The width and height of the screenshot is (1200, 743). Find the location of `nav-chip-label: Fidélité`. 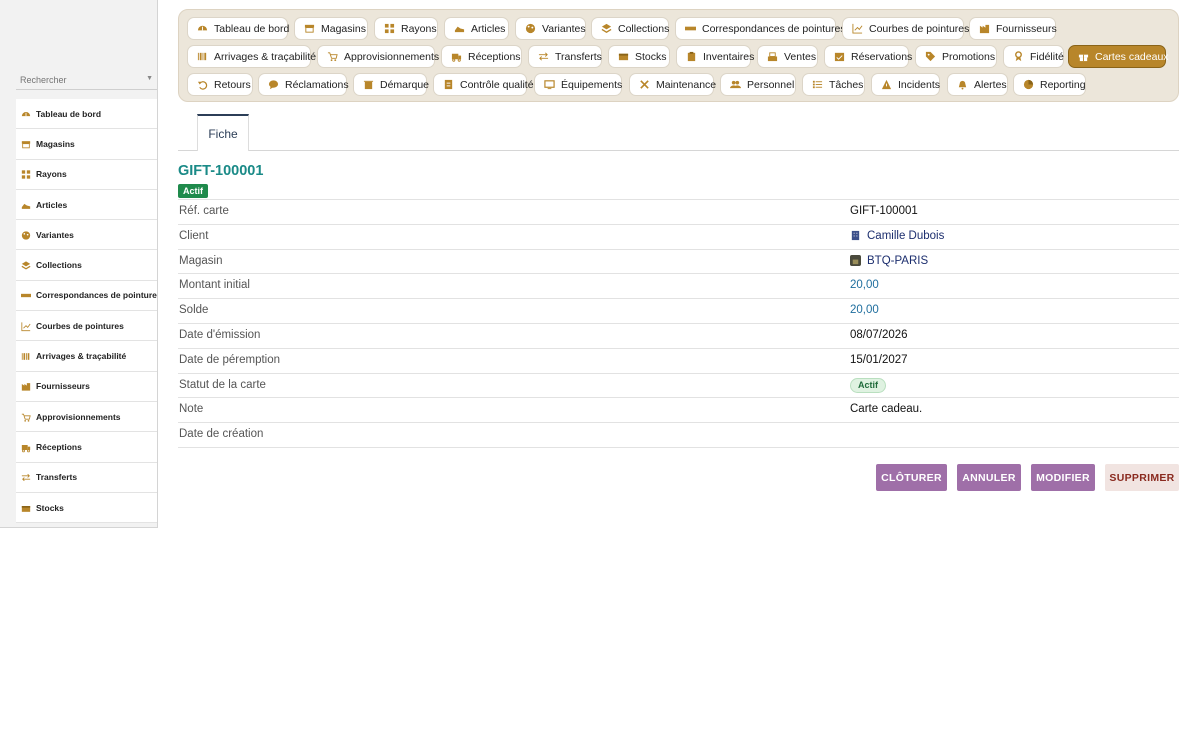

nav-chip-label: Fidélité is located at coordinates (1047, 56).